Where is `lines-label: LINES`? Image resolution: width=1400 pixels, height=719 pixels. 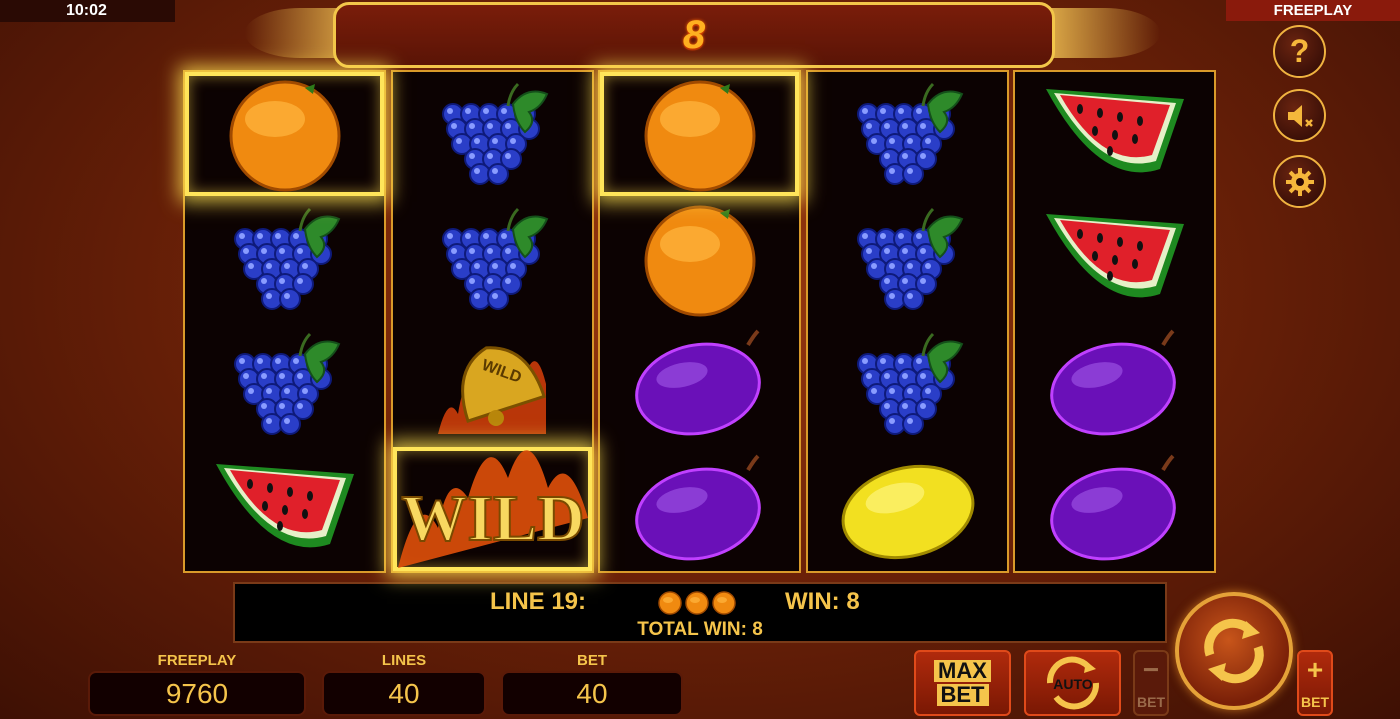 lines-label: LINES is located at coordinates (404, 660).